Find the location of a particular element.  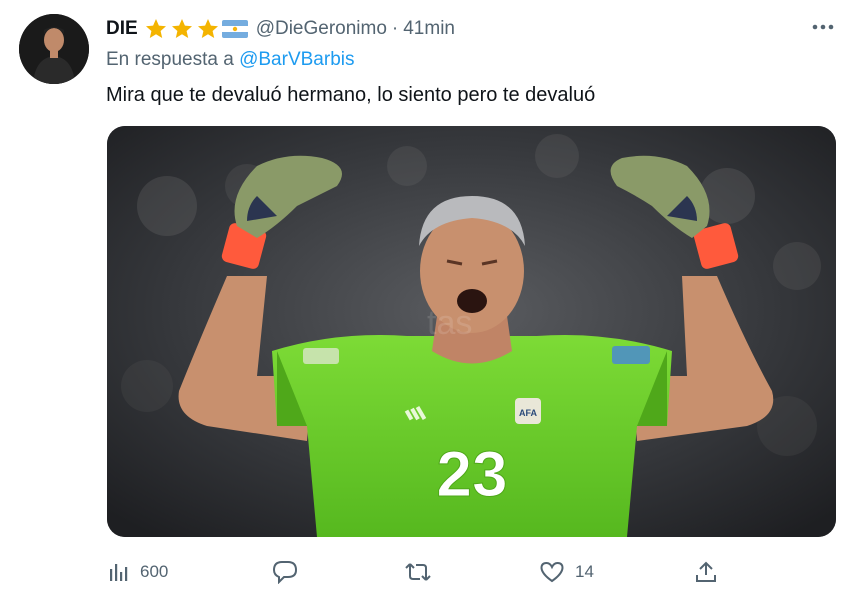

watermark: tas is located at coordinates (449, 323).